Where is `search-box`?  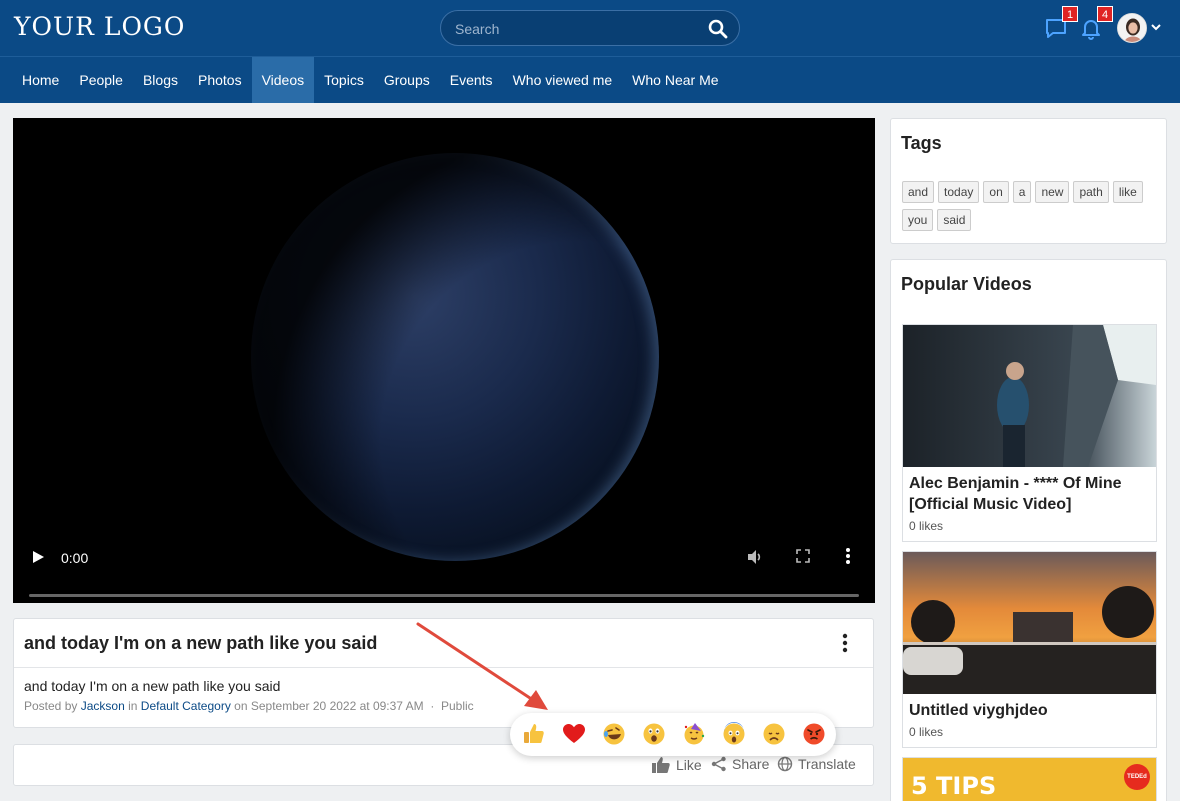 search-box is located at coordinates (590, 28).